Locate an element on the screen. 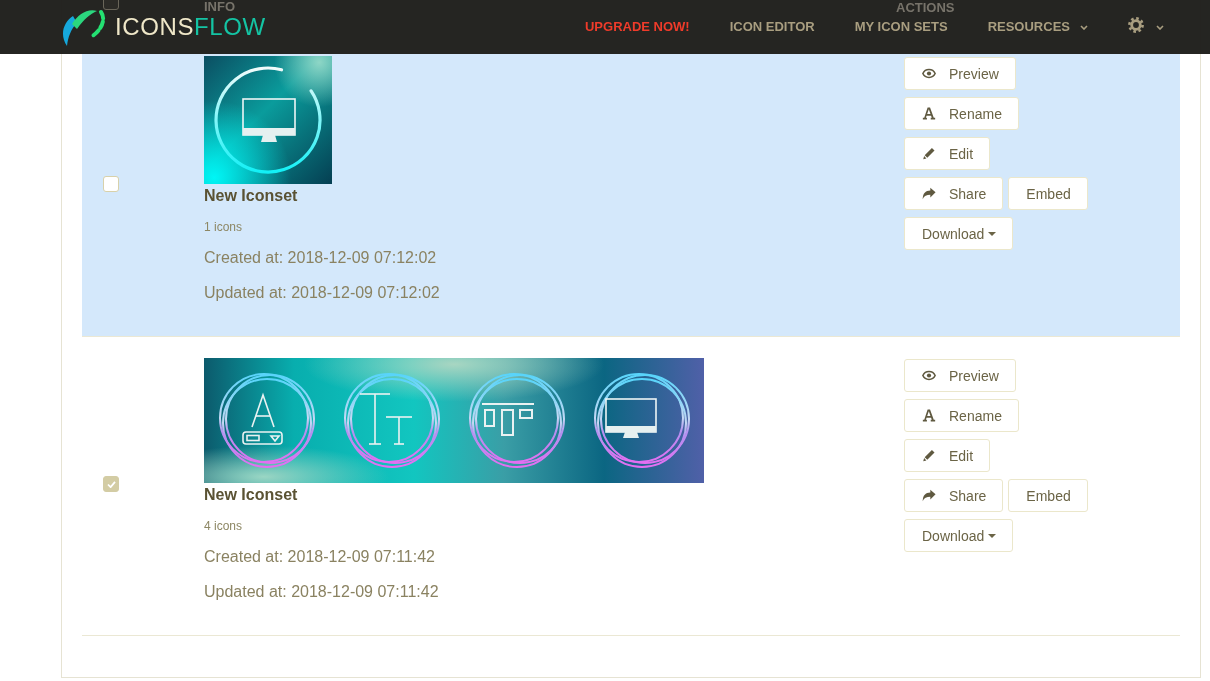  text-size-icon is located at coordinates (392, 420).